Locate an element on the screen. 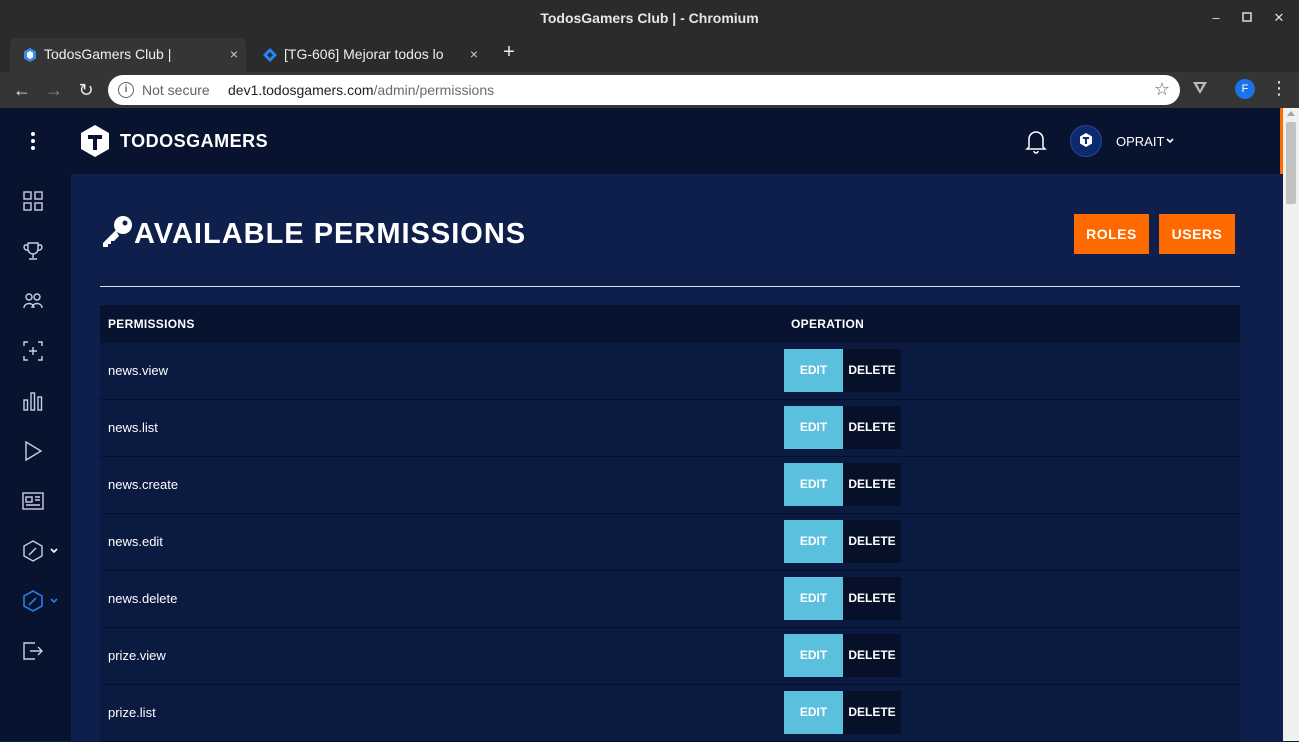  back-icon: ← is located at coordinates (22, 90).